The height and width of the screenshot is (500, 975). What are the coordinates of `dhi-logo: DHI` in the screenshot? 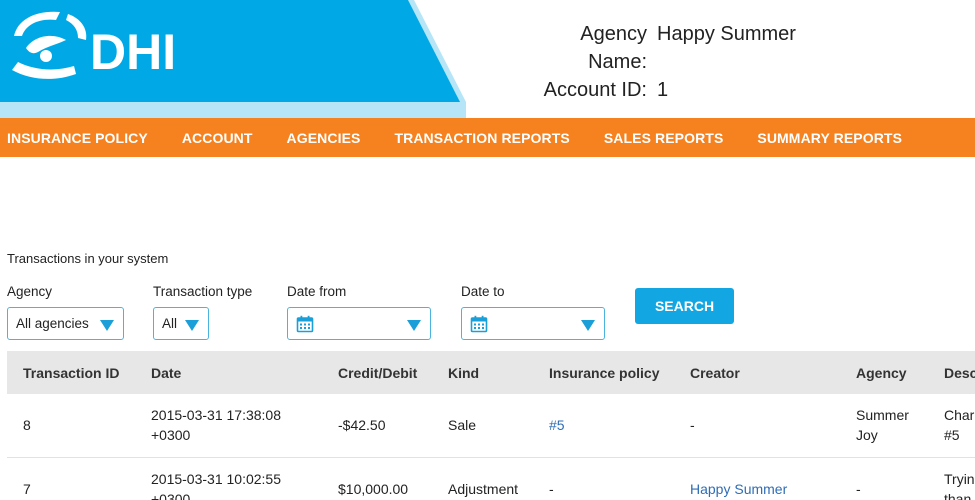 It's located at (93, 46).